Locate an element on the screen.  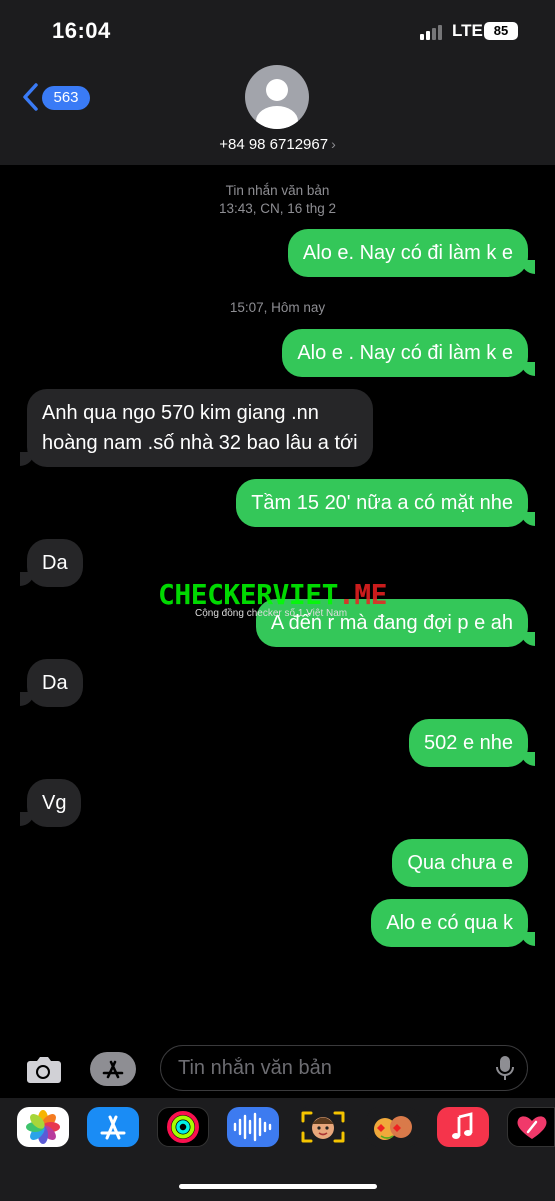
timestamp-header-1: Tin nhắn văn bản 13:43, CN, 16 thg 2 is located at coordinates (277, 200).